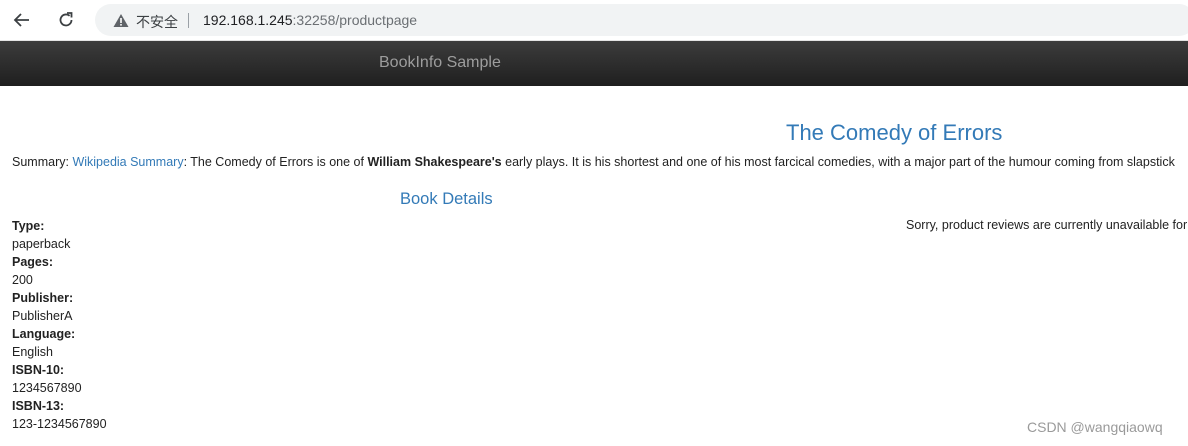 Image resolution: width=1188 pixels, height=446 pixels. What do you see at coordinates (28, 226) in the screenshot?
I see `detail-label-type: Type:` at bounding box center [28, 226].